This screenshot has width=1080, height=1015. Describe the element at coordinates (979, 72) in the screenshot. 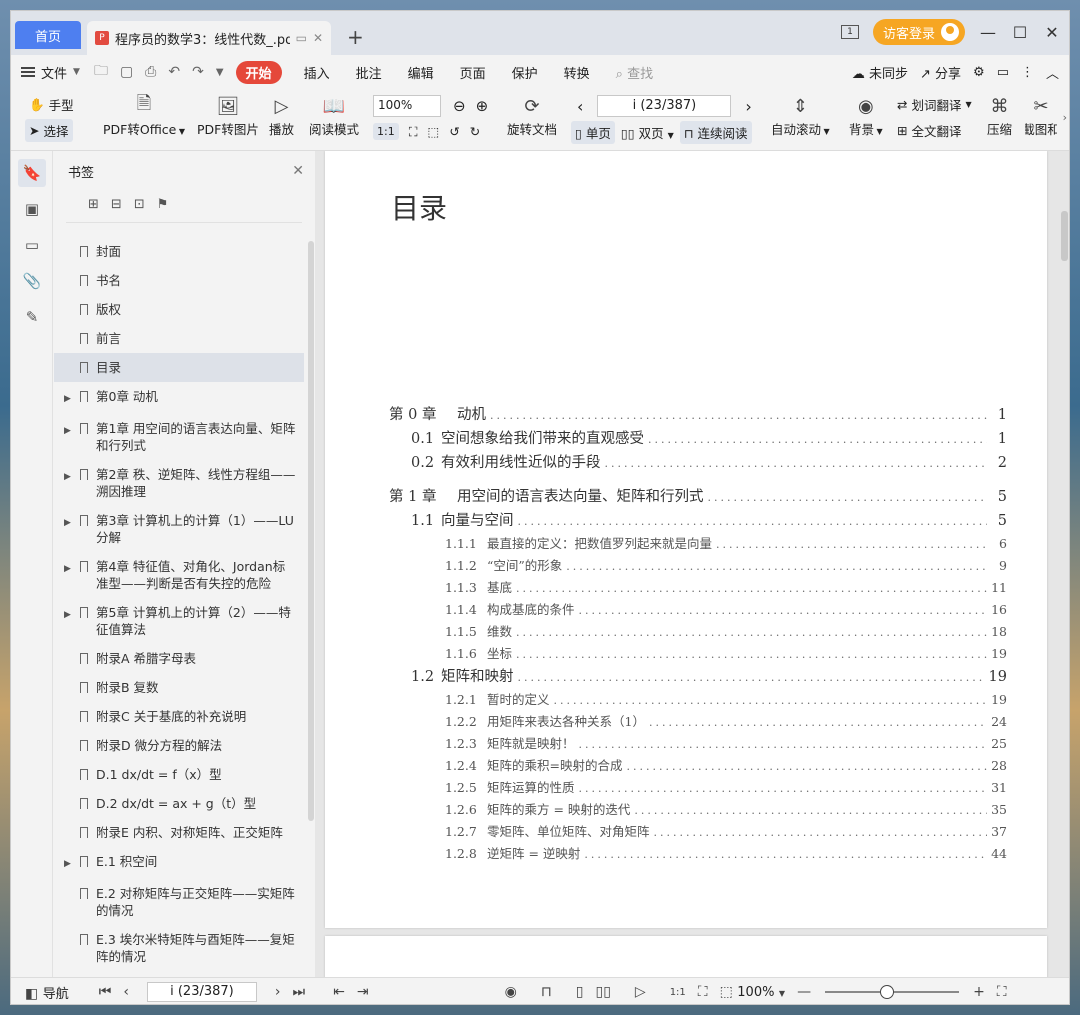

I see `settings-icon: ⚙` at that location.